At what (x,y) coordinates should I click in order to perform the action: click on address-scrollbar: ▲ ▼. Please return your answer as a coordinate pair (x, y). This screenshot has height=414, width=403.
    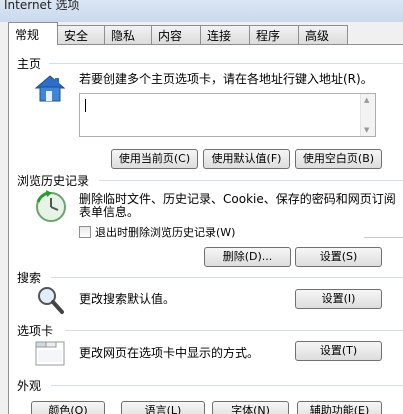
    Looking at the image, I should click on (367, 115).